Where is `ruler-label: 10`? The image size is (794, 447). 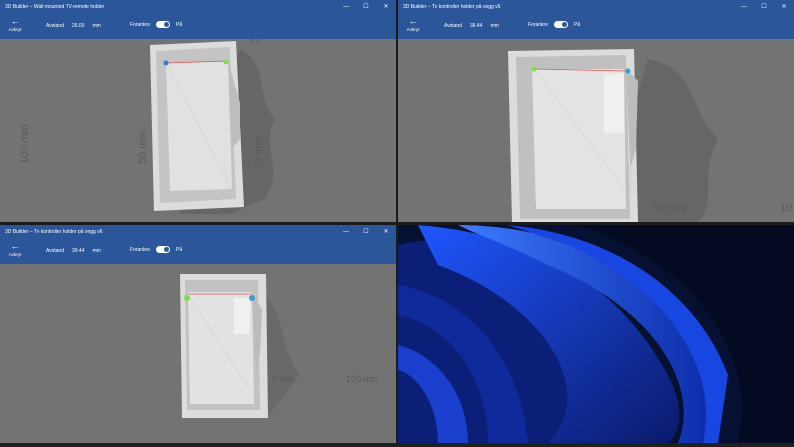 ruler-label: 10 is located at coordinates (786, 208).